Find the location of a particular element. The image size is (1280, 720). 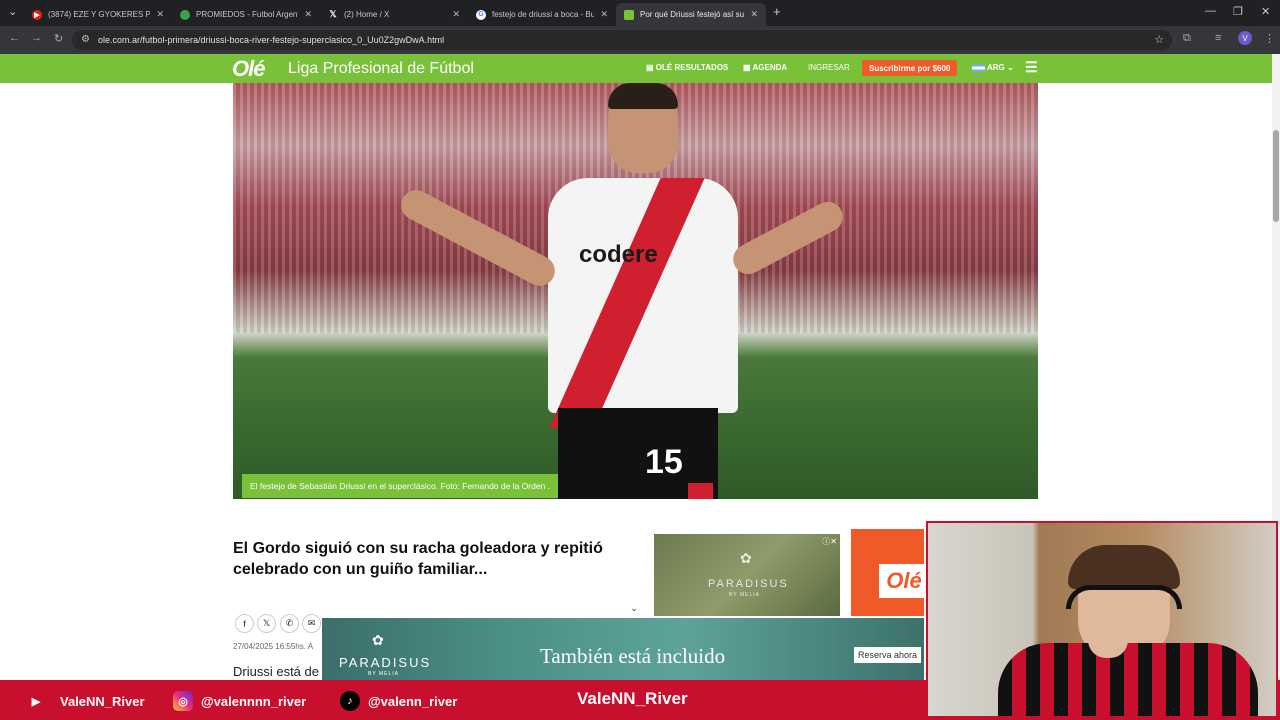

site-info-icon: ⚙ is located at coordinates (85, 39).